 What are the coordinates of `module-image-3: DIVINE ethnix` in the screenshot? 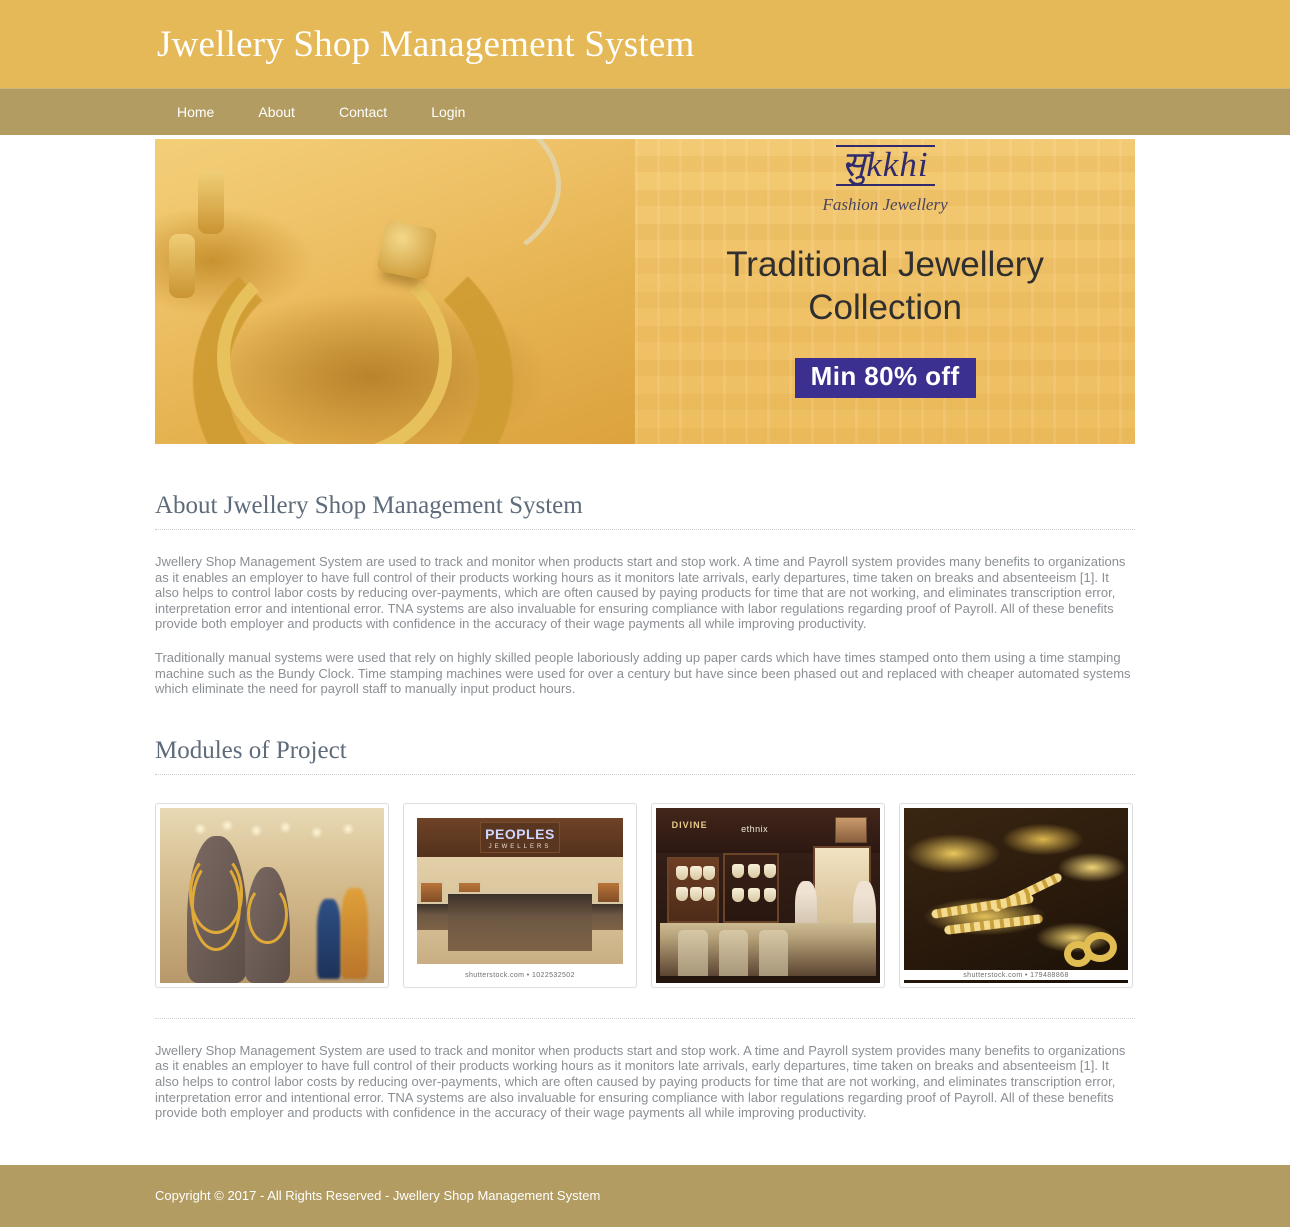 It's located at (768, 895).